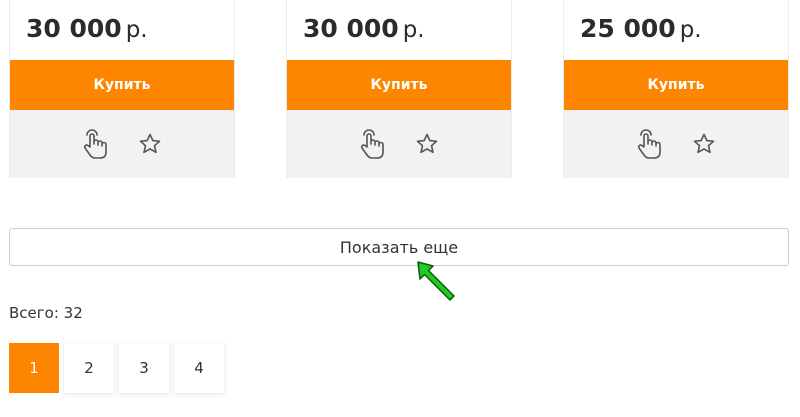 Image resolution: width=800 pixels, height=417 pixels. Describe the element at coordinates (399, 247) in the screenshot. I see `show-more-button: Показать еще` at that location.